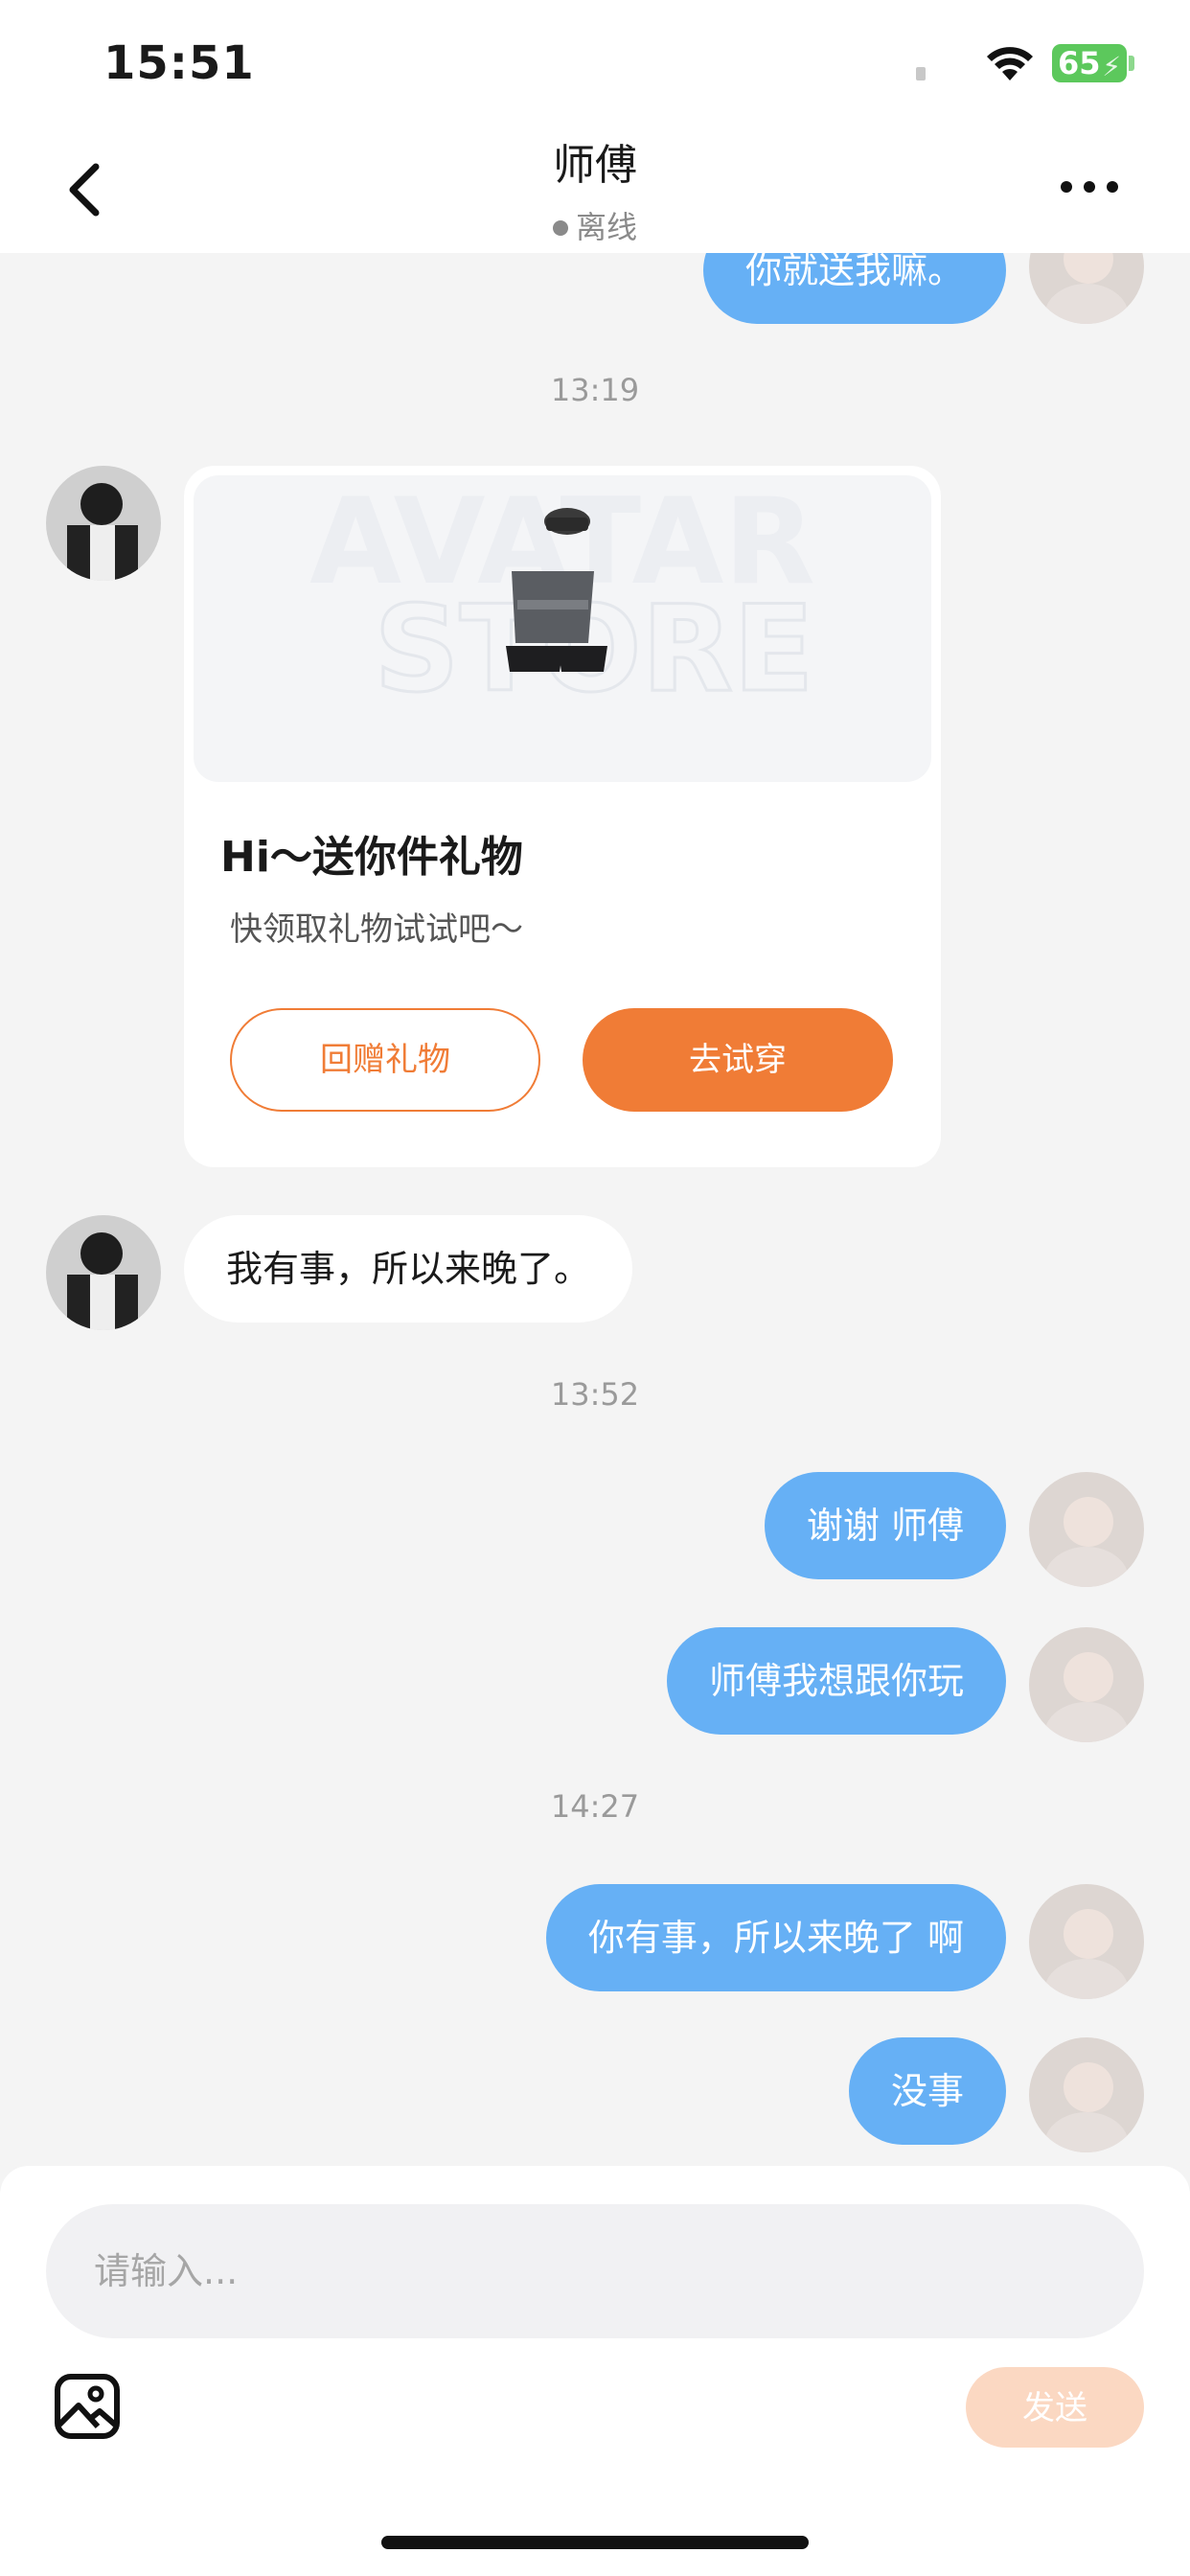 Image resolution: width=1190 pixels, height=2576 pixels. I want to click on image-picker-icon, so click(88, 2406).